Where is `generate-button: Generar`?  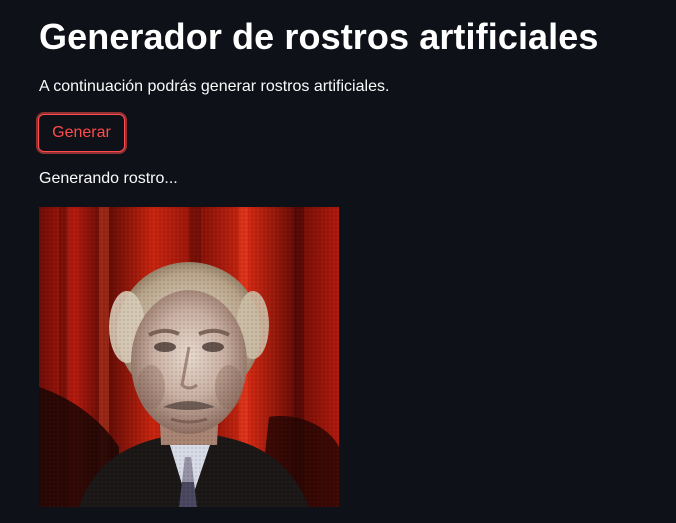 generate-button: Generar is located at coordinates (81, 133).